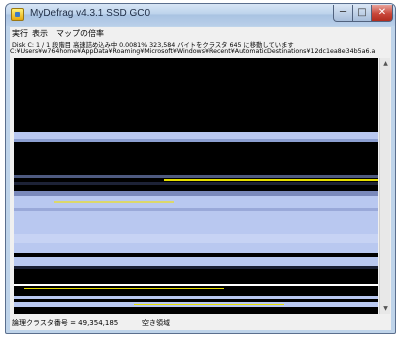  I want to click on menu-view: 表示, so click(40, 33).